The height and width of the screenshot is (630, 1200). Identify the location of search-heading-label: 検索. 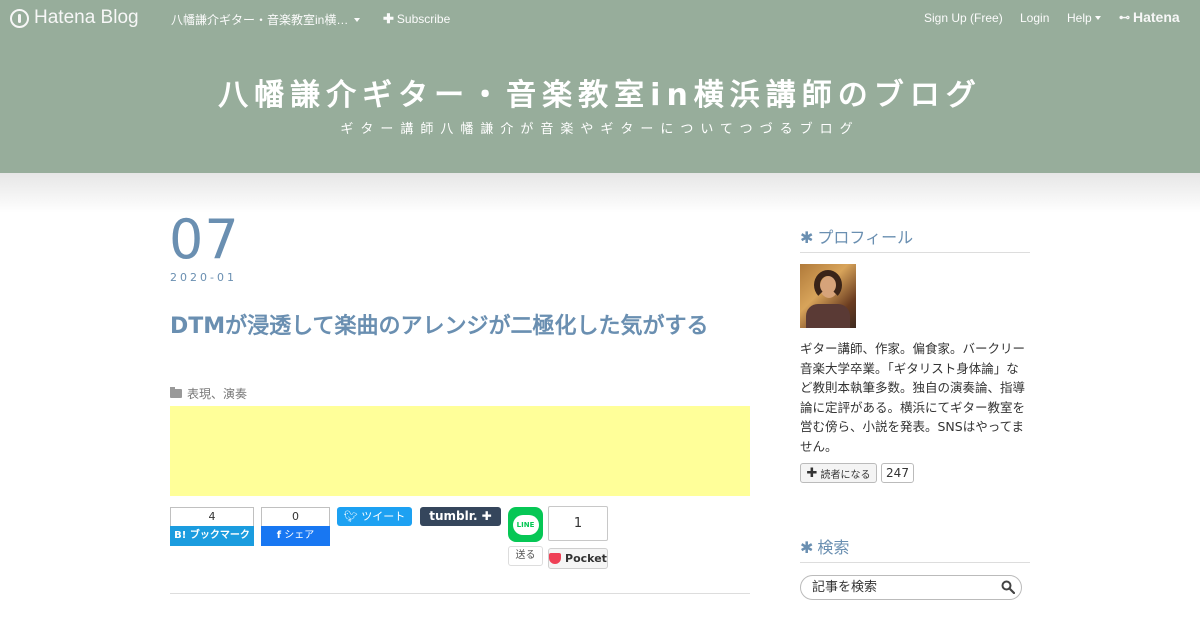
(833, 547).